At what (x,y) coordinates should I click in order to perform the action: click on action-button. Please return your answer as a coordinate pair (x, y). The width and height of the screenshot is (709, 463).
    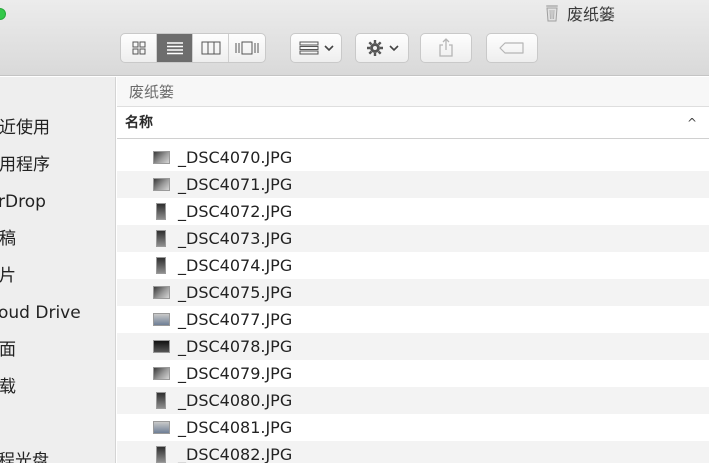
    Looking at the image, I should click on (382, 48).